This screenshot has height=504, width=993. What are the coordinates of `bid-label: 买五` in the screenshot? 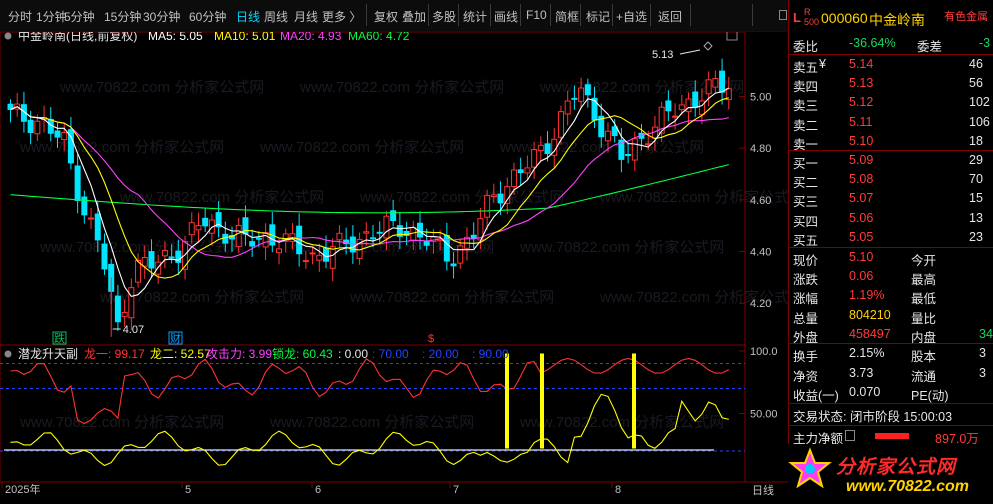 It's located at (806, 240).